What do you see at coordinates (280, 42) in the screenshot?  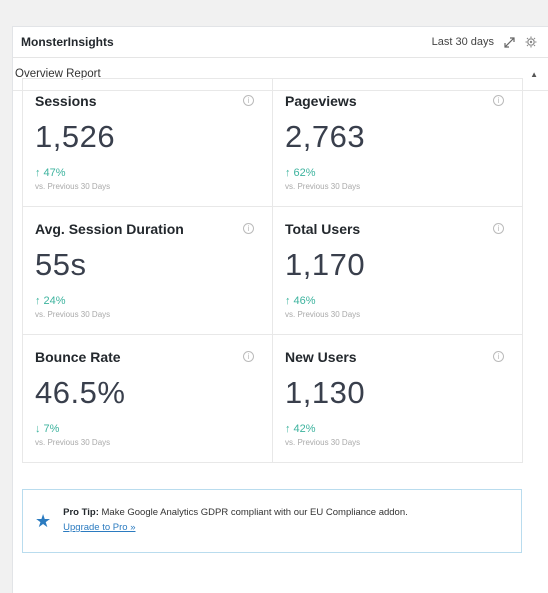 I see `widget-header: MonsterInsights Last 30 days` at bounding box center [280, 42].